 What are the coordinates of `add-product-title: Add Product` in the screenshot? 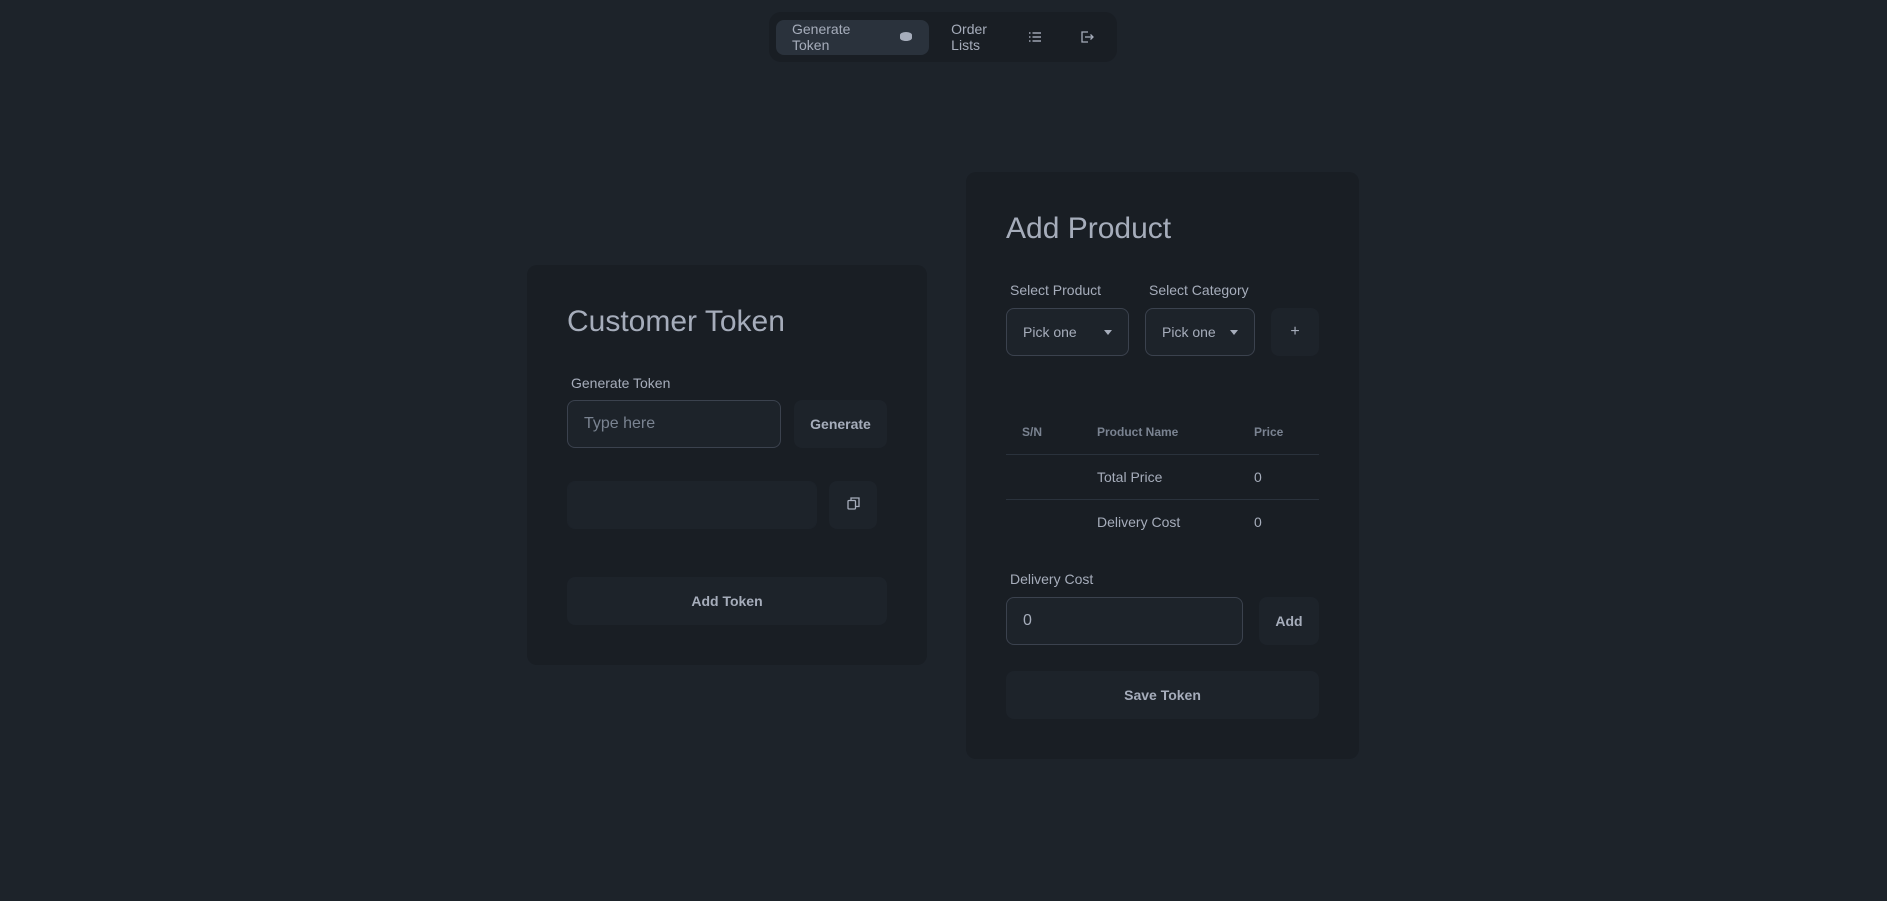 It's located at (1089, 228).